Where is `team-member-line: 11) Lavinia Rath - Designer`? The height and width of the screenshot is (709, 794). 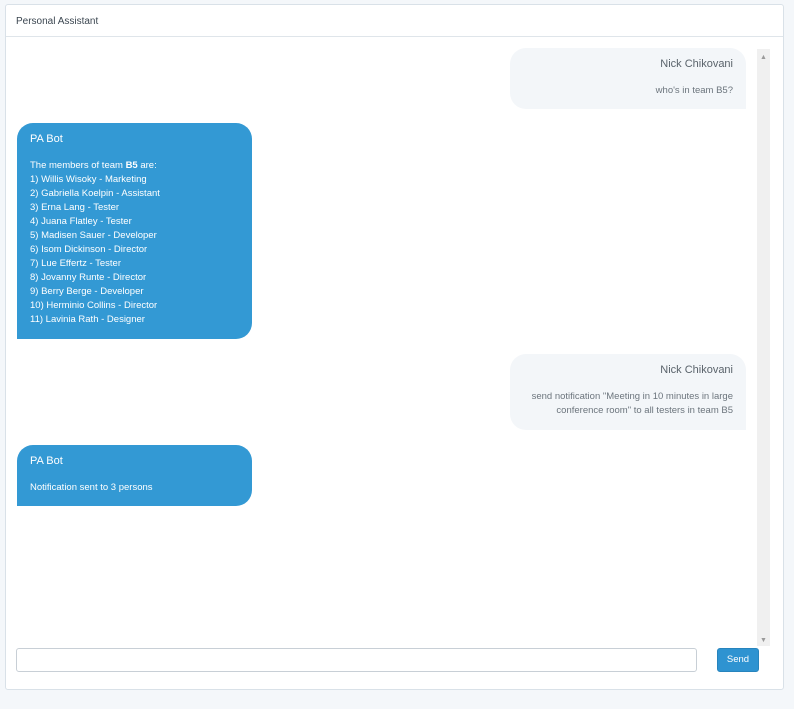 team-member-line: 11) Lavinia Rath - Designer is located at coordinates (87, 319).